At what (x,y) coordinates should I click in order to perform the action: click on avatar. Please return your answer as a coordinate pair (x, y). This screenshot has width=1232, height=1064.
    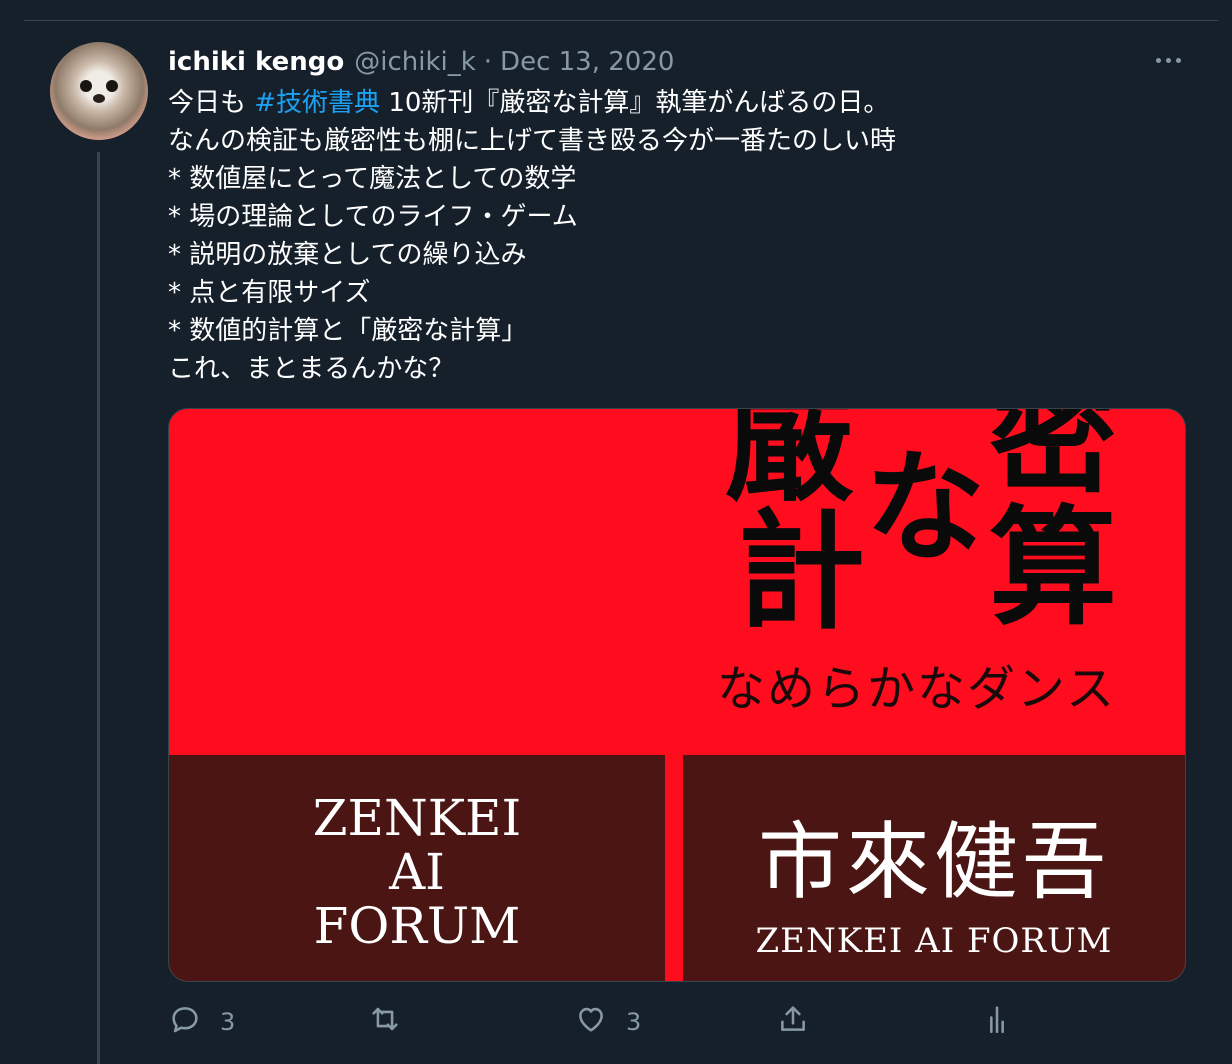
    Looking at the image, I should click on (99, 91).